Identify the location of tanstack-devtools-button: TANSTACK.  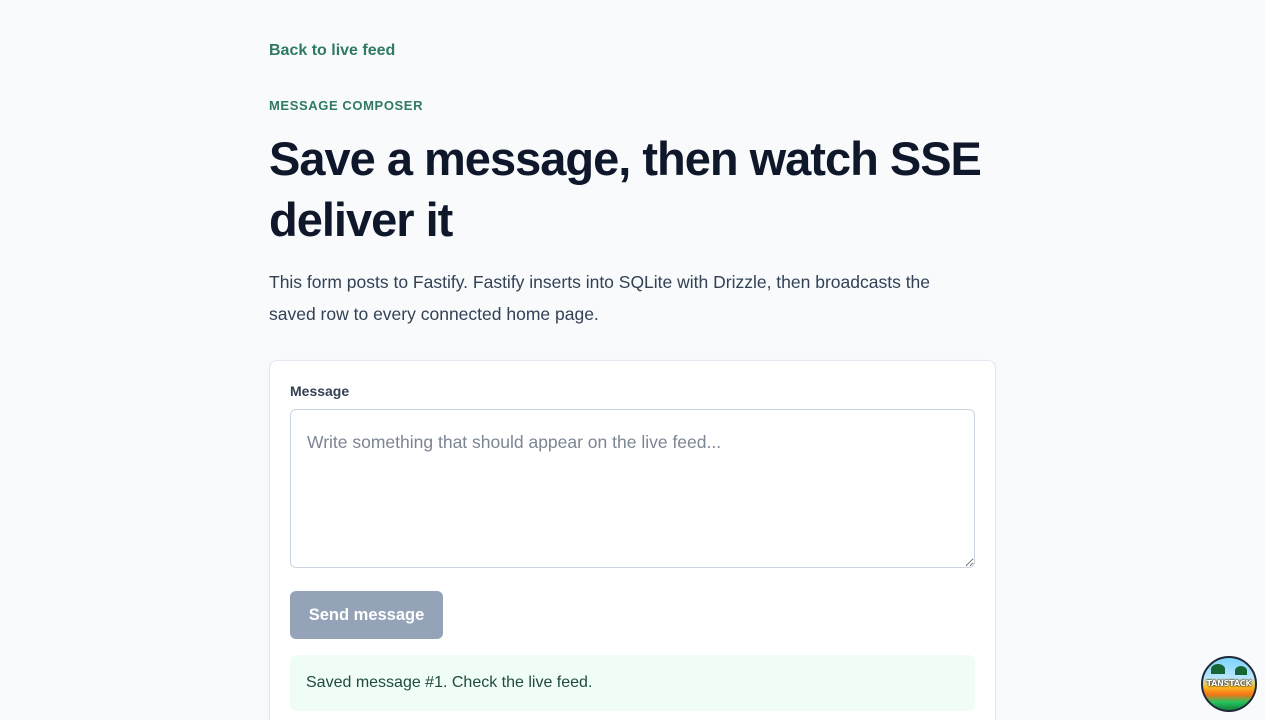
(1229, 684).